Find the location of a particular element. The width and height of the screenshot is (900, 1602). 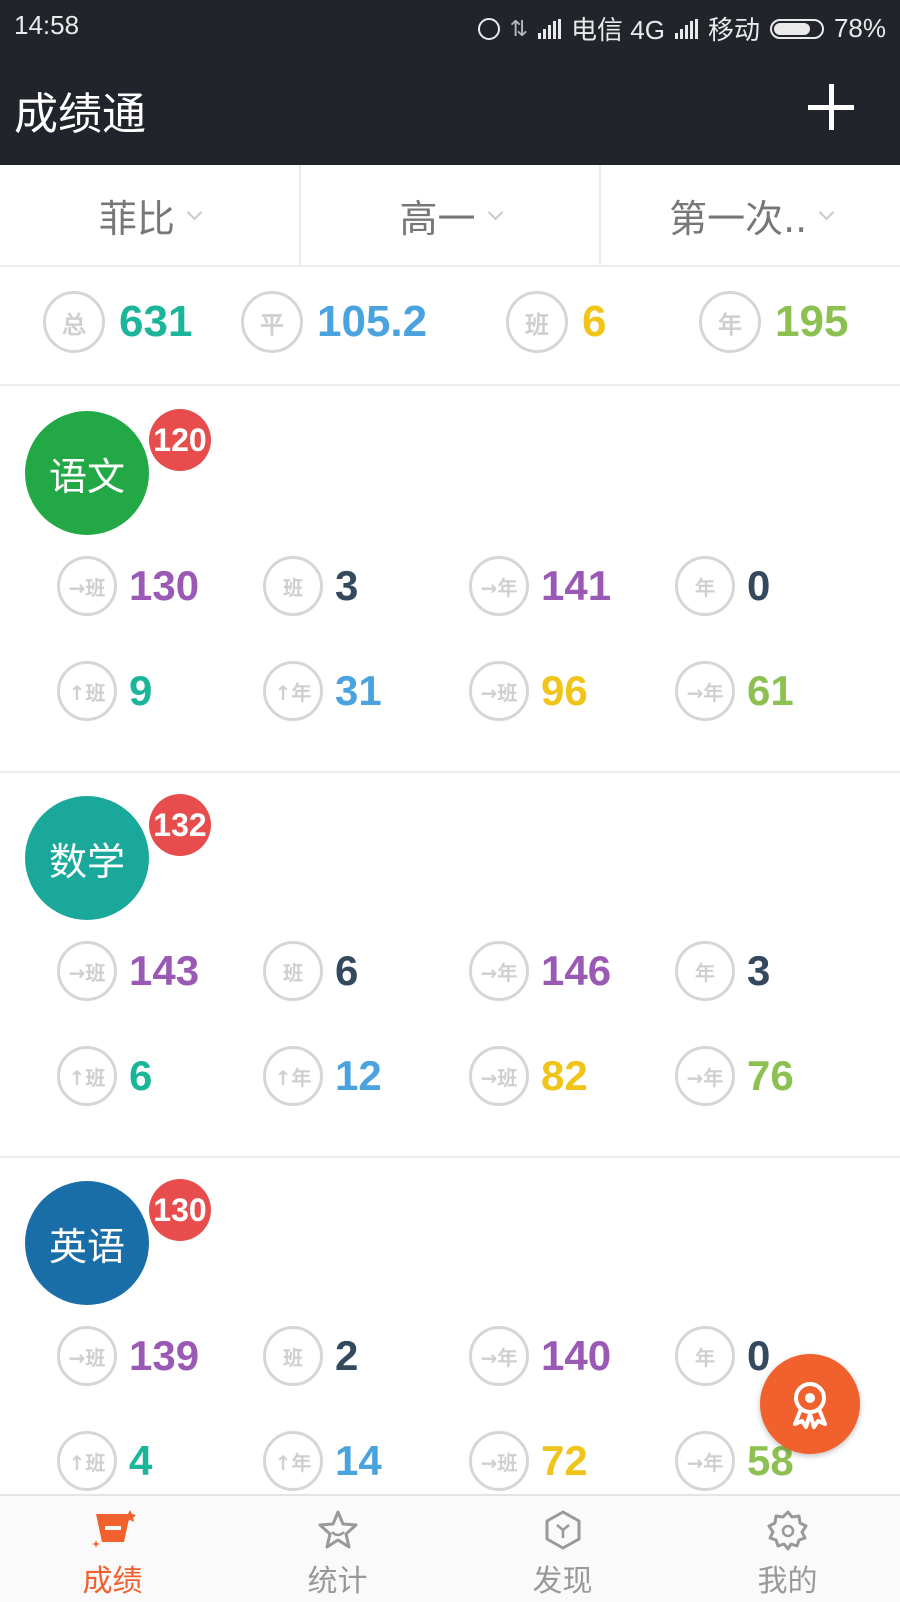

subject-name: 英语 is located at coordinates (87, 1243).